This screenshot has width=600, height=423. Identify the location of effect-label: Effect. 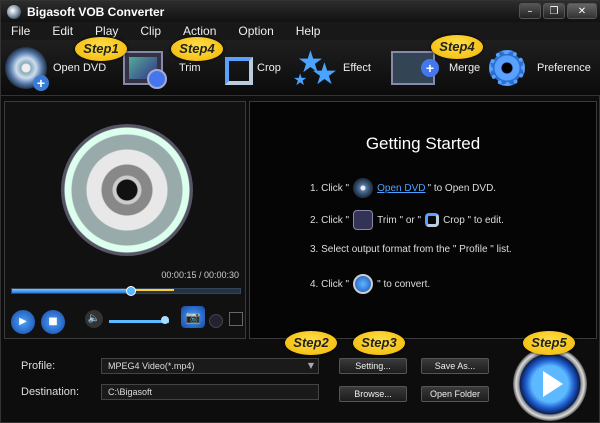
(357, 68).